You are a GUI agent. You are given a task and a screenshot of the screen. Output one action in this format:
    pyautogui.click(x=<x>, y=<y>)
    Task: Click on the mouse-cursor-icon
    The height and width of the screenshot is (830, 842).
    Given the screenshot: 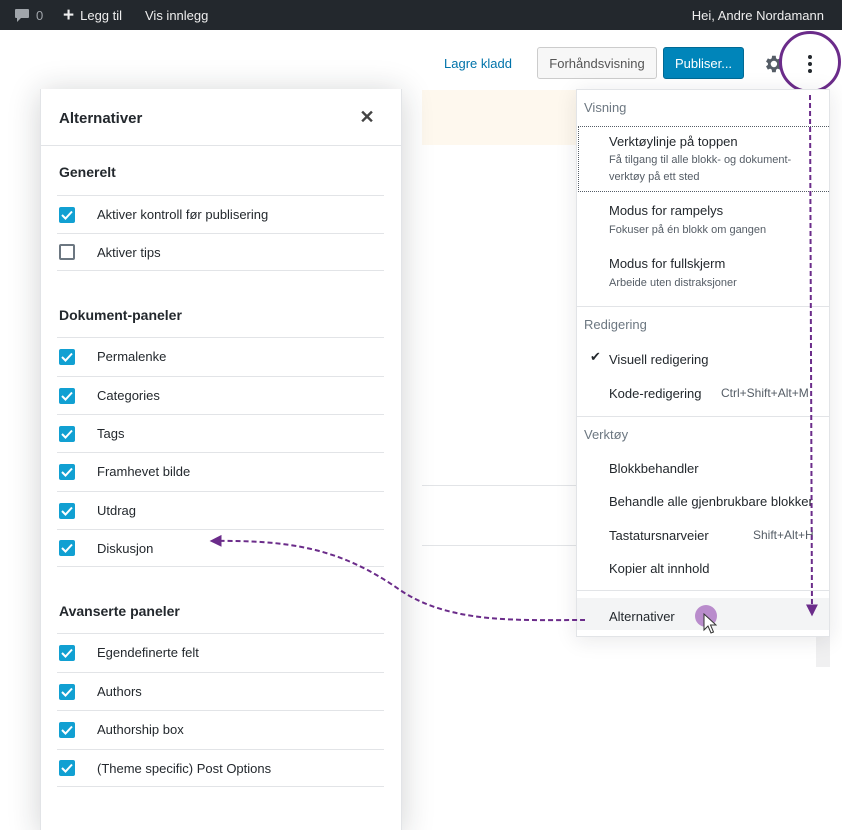 What is the action you would take?
    pyautogui.click(x=710, y=623)
    